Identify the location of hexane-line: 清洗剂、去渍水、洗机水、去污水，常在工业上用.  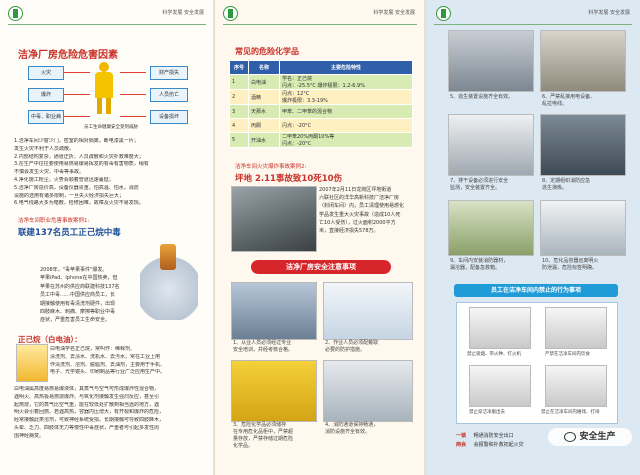
(105, 356).